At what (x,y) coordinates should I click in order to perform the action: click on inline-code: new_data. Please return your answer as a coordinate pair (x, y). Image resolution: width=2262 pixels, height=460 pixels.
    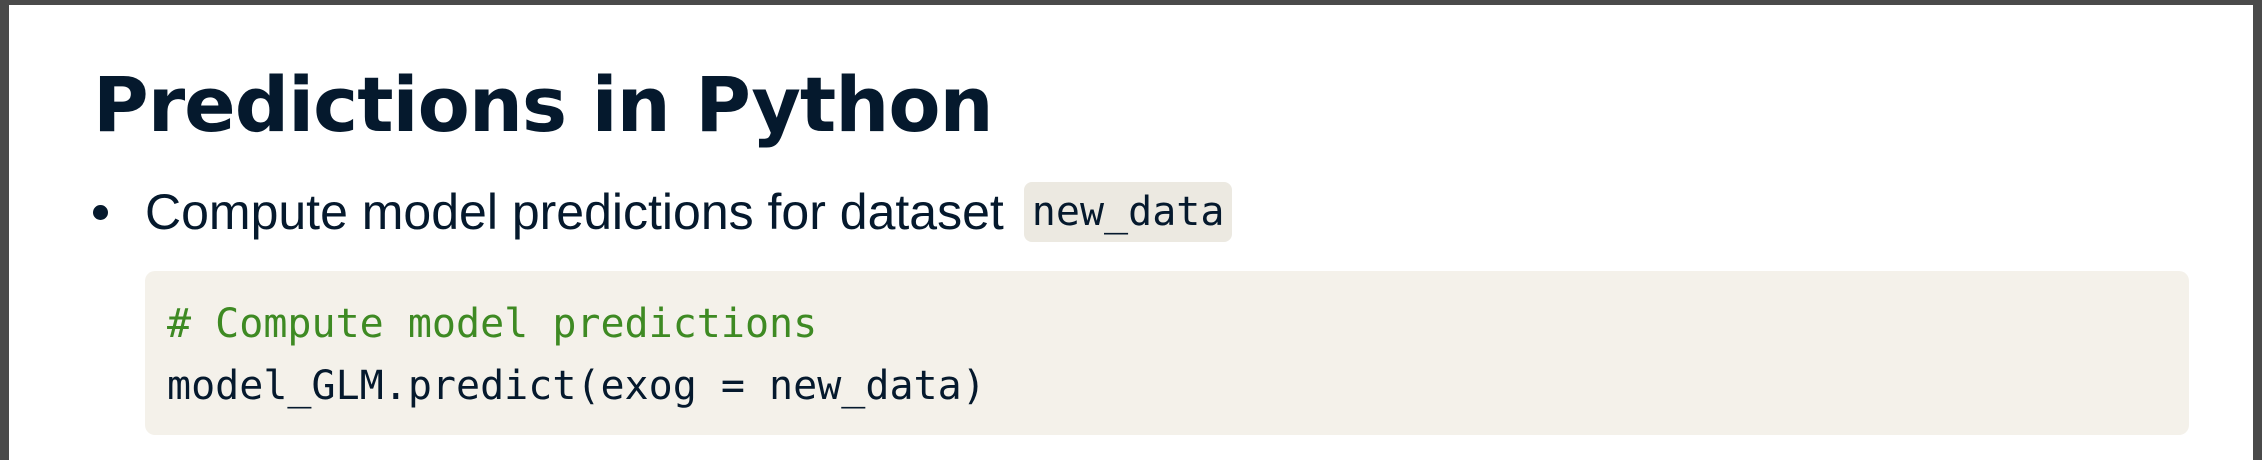
    Looking at the image, I should click on (1128, 212).